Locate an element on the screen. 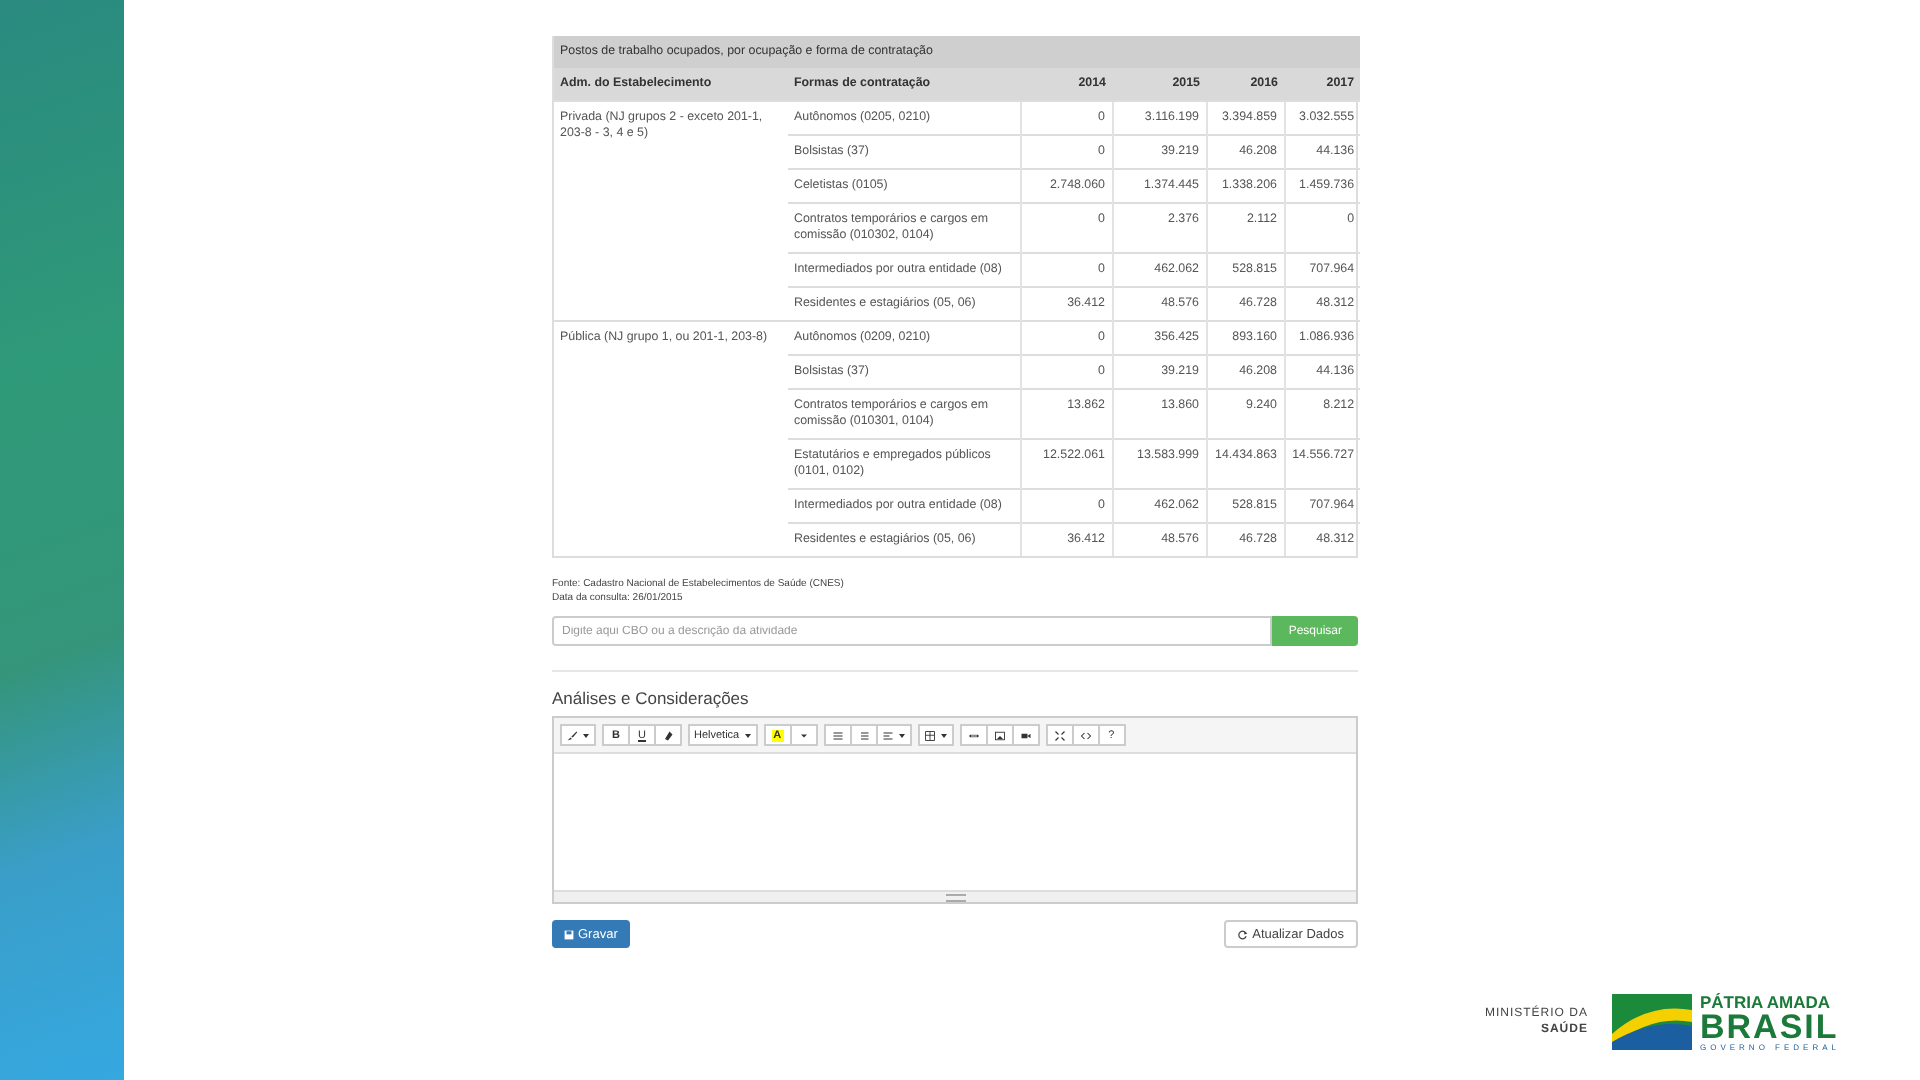 This screenshot has height=1080, width=1920. video-icon is located at coordinates (1025, 735).